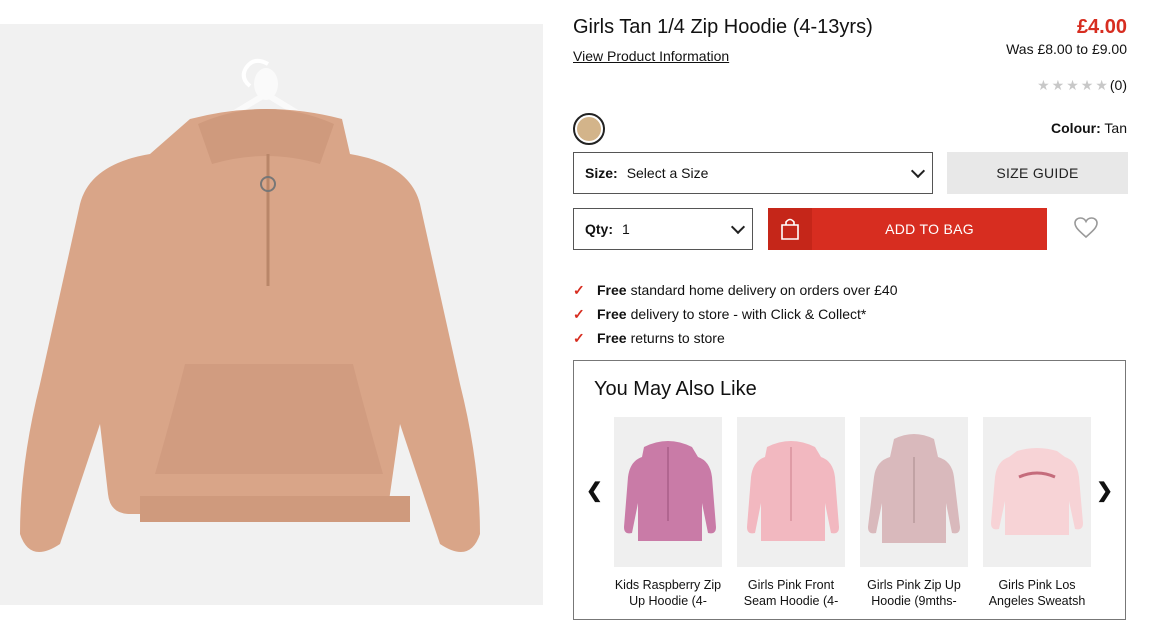 Image resolution: width=1157 pixels, height=620 pixels. I want to click on shopping-bag-icon, so click(790, 229).